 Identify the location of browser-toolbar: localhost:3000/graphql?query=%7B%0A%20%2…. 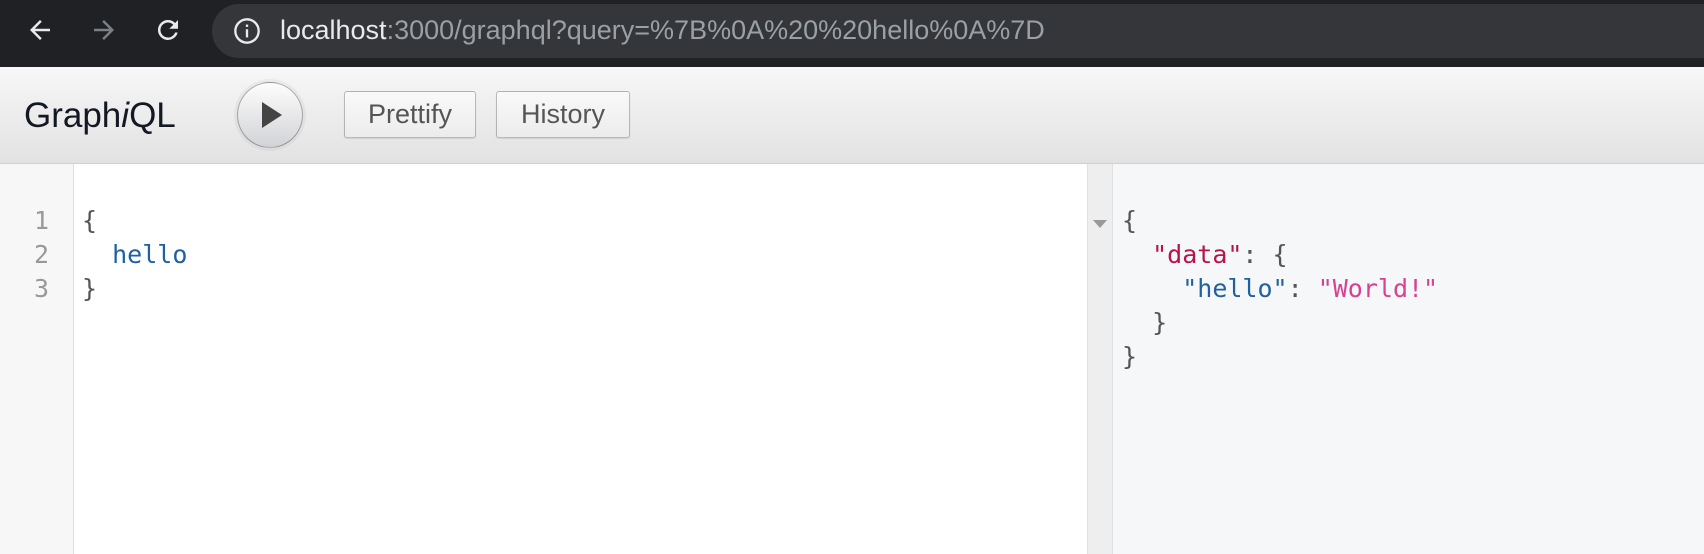
(852, 33).